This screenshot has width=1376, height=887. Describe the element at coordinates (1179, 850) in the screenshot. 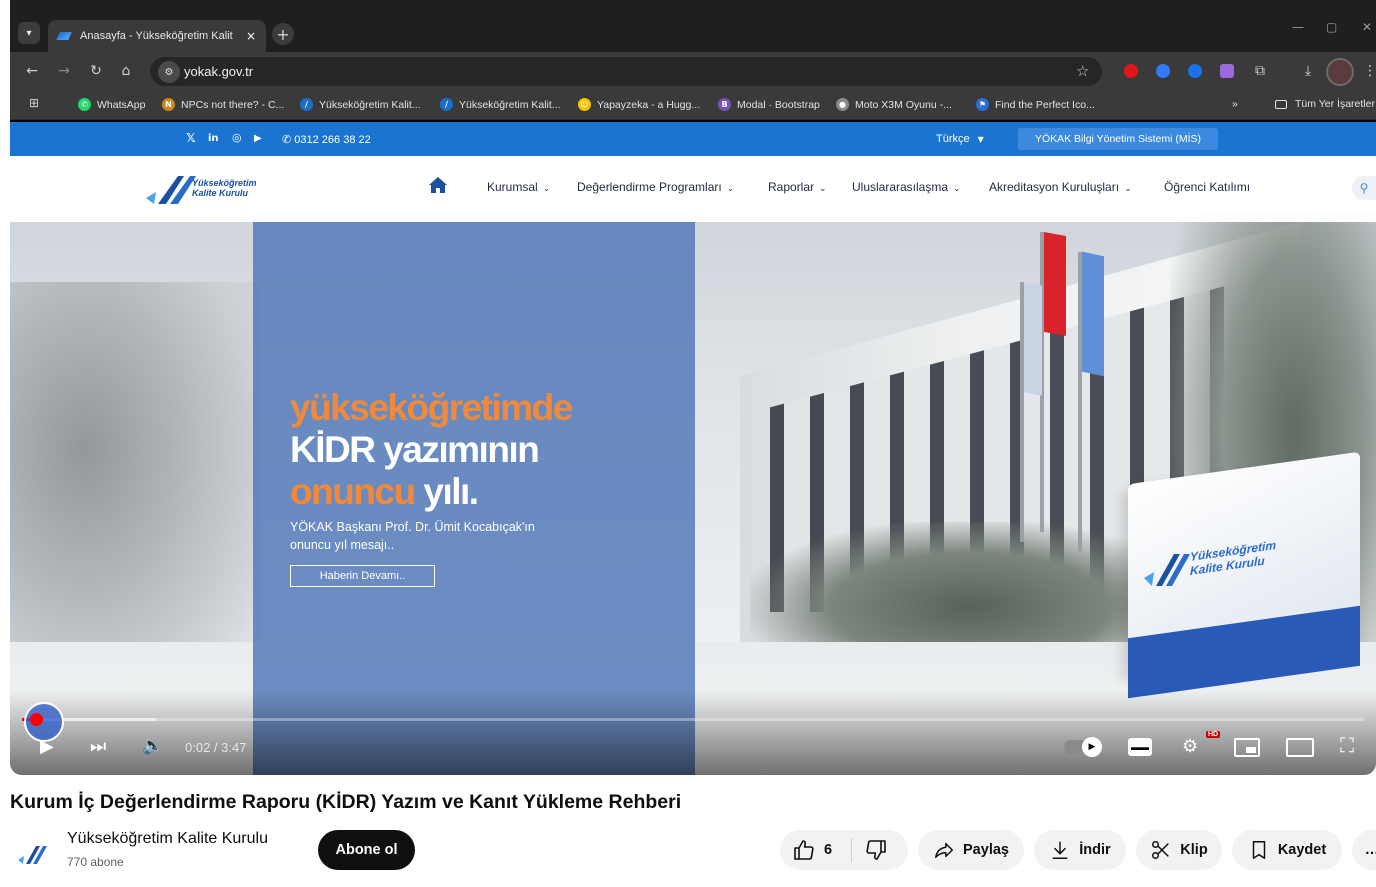

I see `clip-button: Klip` at that location.